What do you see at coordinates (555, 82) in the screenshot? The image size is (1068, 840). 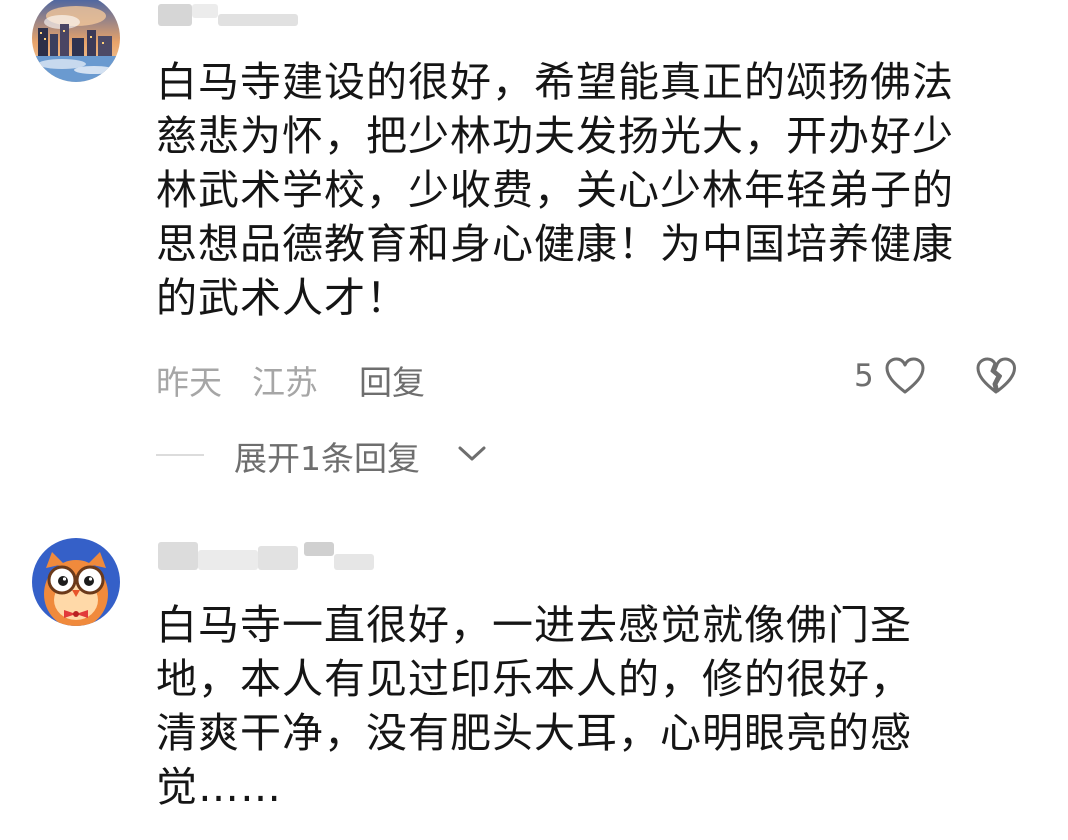 I see `comment-text-line: 白马寺建设的很好，希望能真正的颂扬佛法` at bounding box center [555, 82].